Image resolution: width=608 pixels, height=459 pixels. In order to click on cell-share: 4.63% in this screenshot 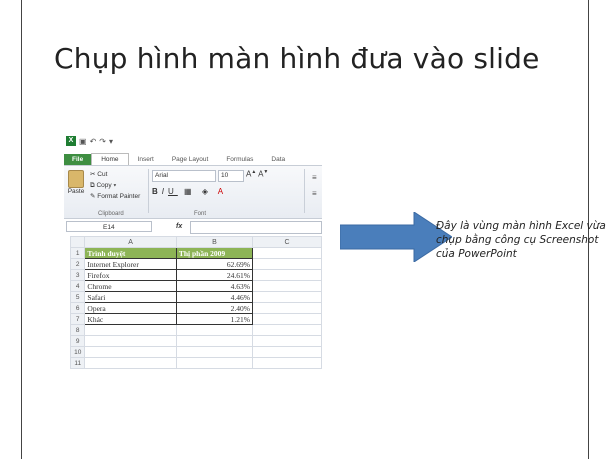, I will do `click(214, 286)`.